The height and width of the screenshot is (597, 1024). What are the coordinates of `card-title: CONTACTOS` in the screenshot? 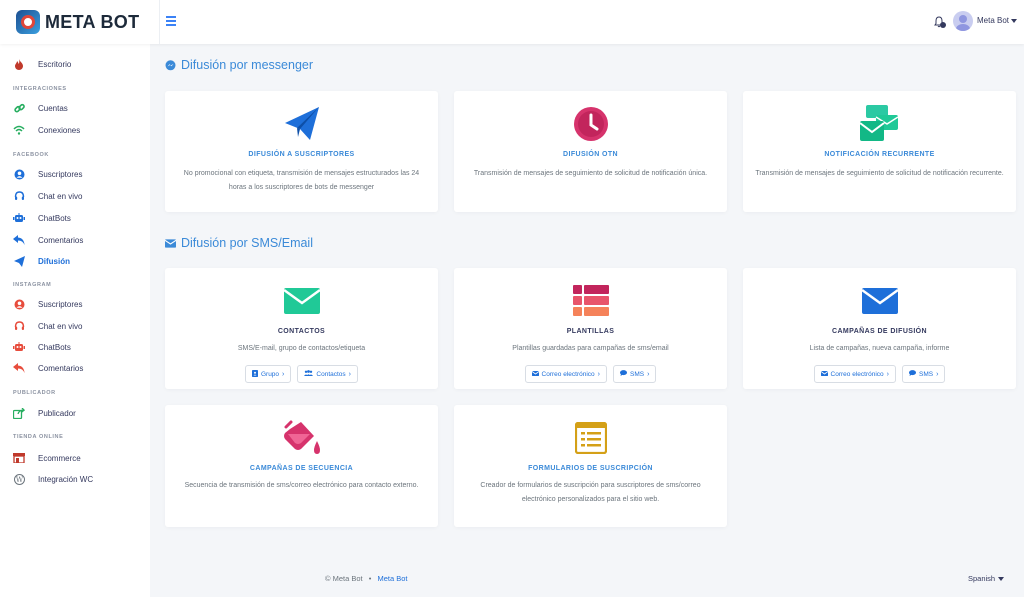 It's located at (301, 331).